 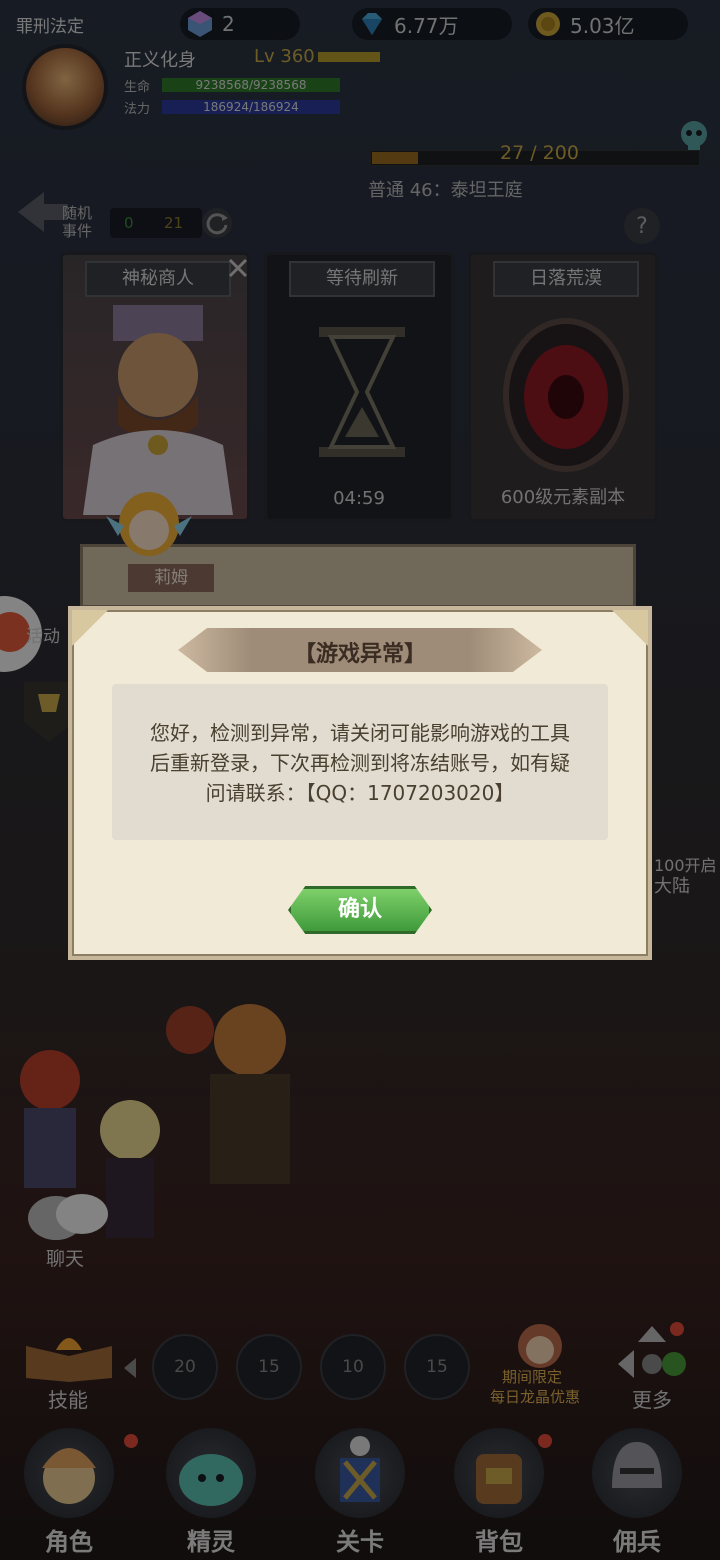 I want to click on dialog-message-line3: 问请联系：【QQ：1707203020】, so click(x=360, y=793).